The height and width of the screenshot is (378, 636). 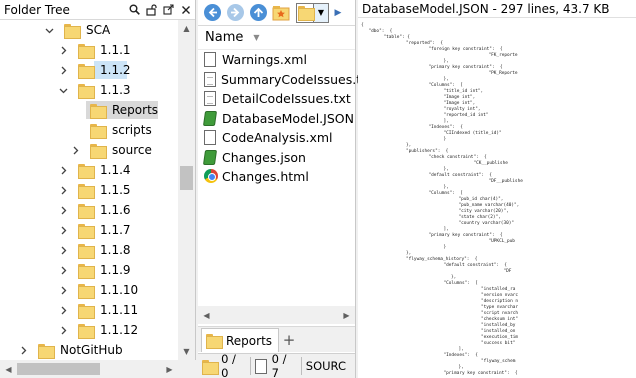 I want to click on column-name-label: Name, so click(x=224, y=37).